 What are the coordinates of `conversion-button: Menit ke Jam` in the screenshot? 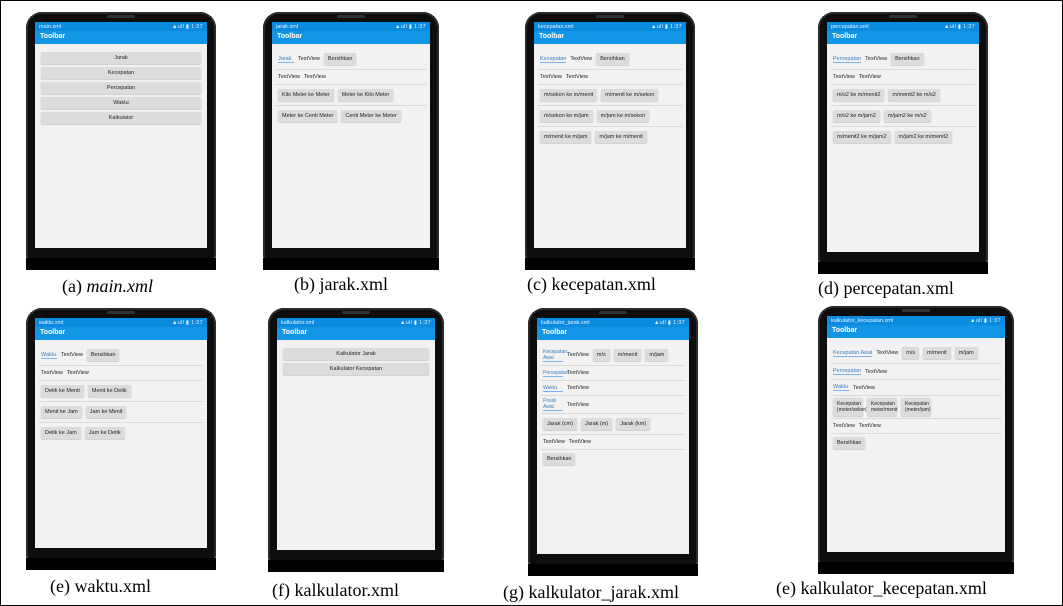 It's located at (61, 412).